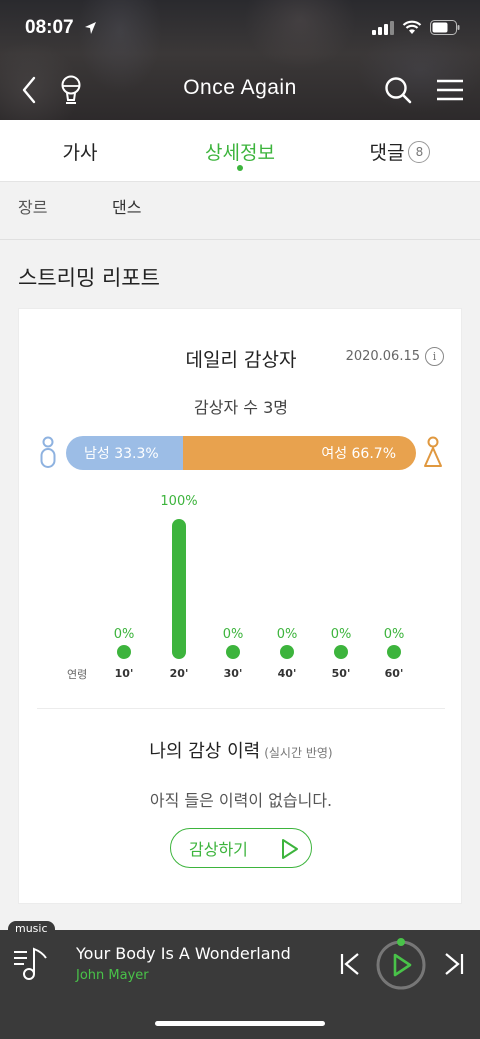 Image resolution: width=480 pixels, height=1039 pixels. Describe the element at coordinates (241, 708) in the screenshot. I see `divider` at that location.